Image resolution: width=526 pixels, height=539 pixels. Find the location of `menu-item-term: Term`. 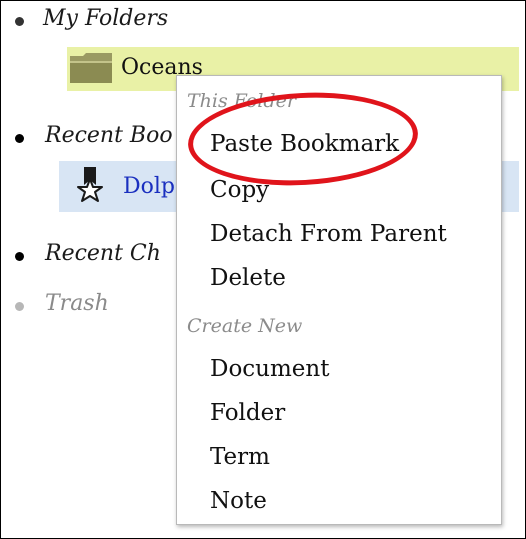

menu-item-term: Term is located at coordinates (240, 457).